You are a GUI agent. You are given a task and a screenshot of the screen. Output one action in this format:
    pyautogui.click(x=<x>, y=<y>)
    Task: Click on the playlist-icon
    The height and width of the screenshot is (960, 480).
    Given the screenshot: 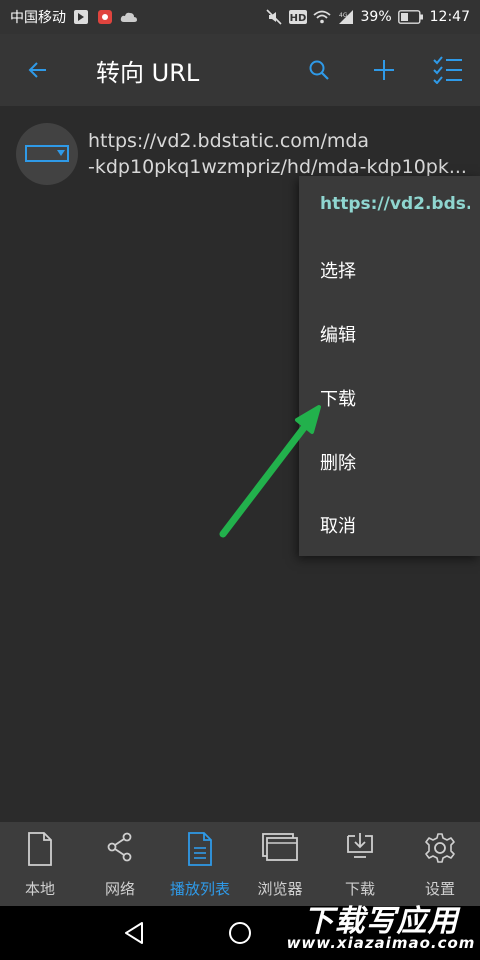 What is the action you would take?
    pyautogui.click(x=200, y=849)
    